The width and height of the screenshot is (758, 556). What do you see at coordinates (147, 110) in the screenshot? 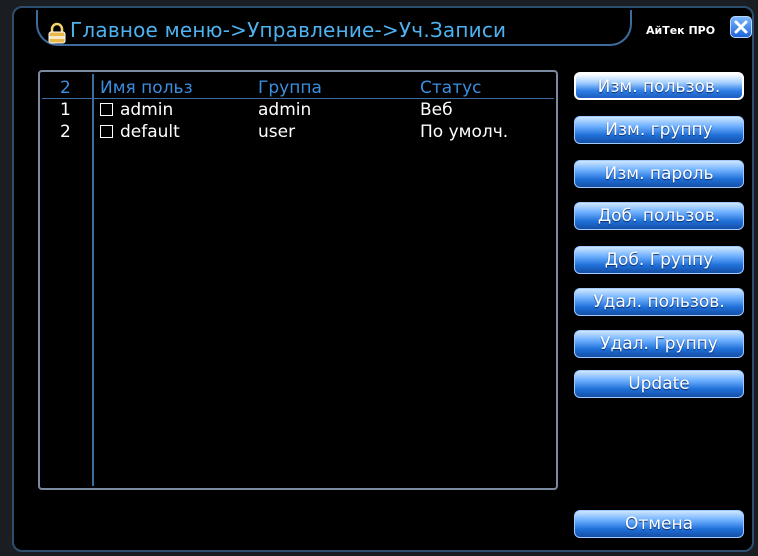
I see `row-user-name: admin` at bounding box center [147, 110].